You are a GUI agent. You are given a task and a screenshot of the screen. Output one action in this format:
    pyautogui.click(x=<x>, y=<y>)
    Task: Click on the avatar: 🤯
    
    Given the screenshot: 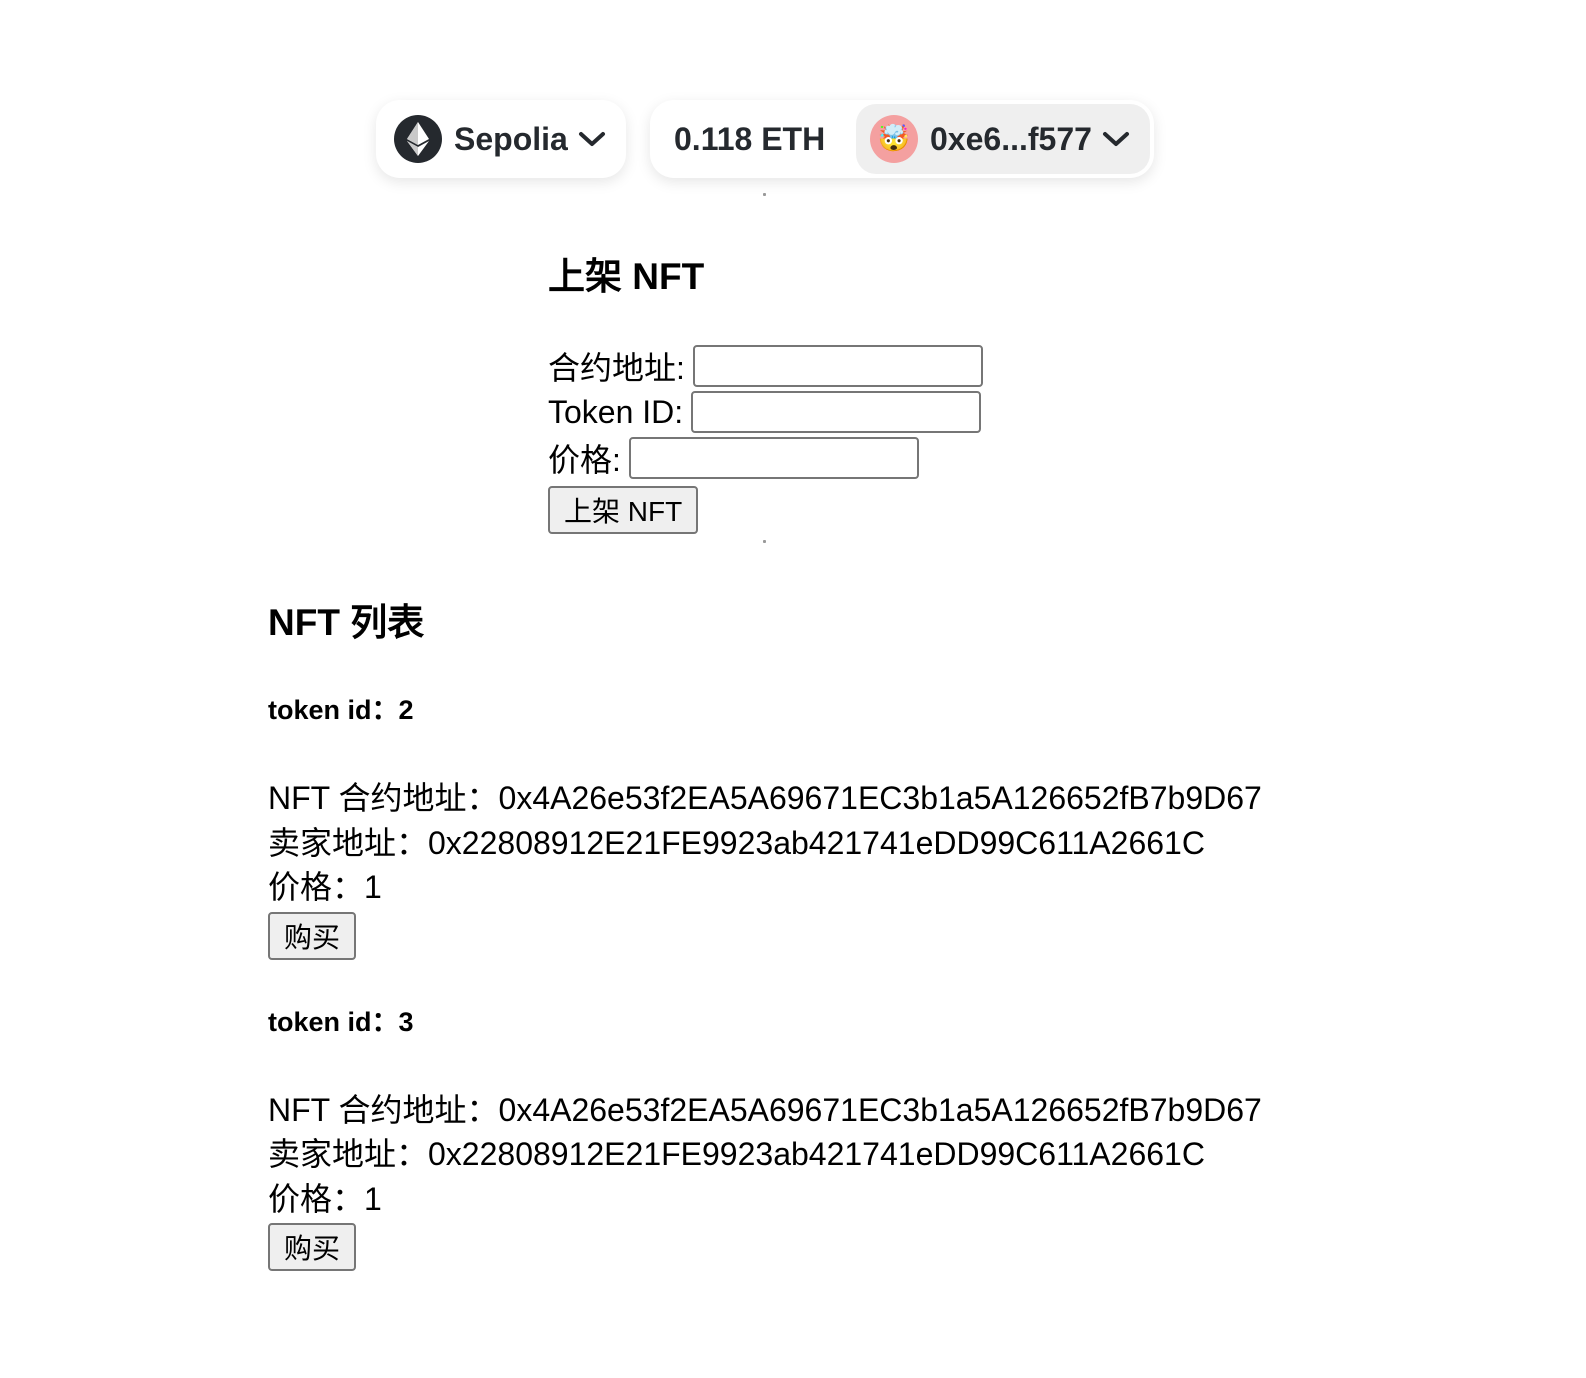 What is the action you would take?
    pyautogui.click(x=894, y=139)
    